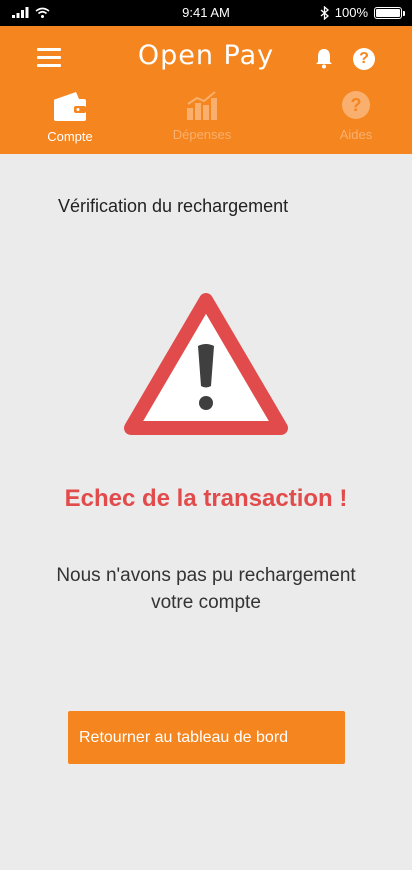 The image size is (412, 870). What do you see at coordinates (70, 106) in the screenshot?
I see `wallet-icon` at bounding box center [70, 106].